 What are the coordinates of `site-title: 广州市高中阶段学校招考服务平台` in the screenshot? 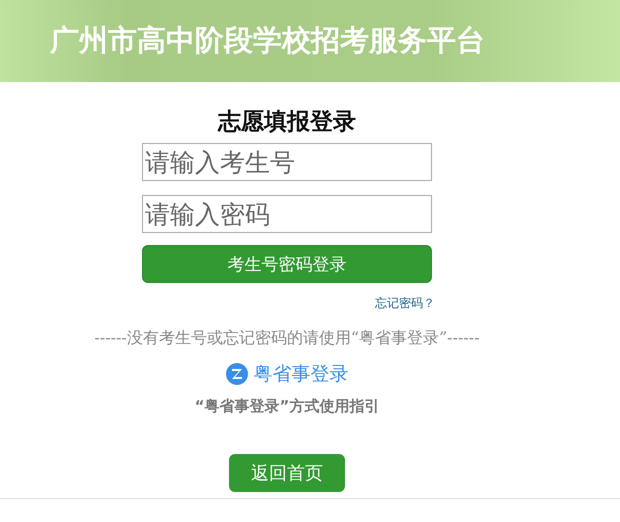 It's located at (267, 40).